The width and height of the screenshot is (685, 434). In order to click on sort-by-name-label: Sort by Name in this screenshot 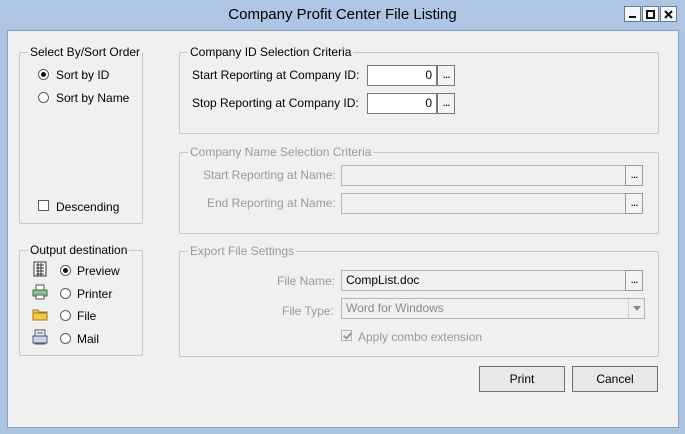, I will do `click(92, 98)`.